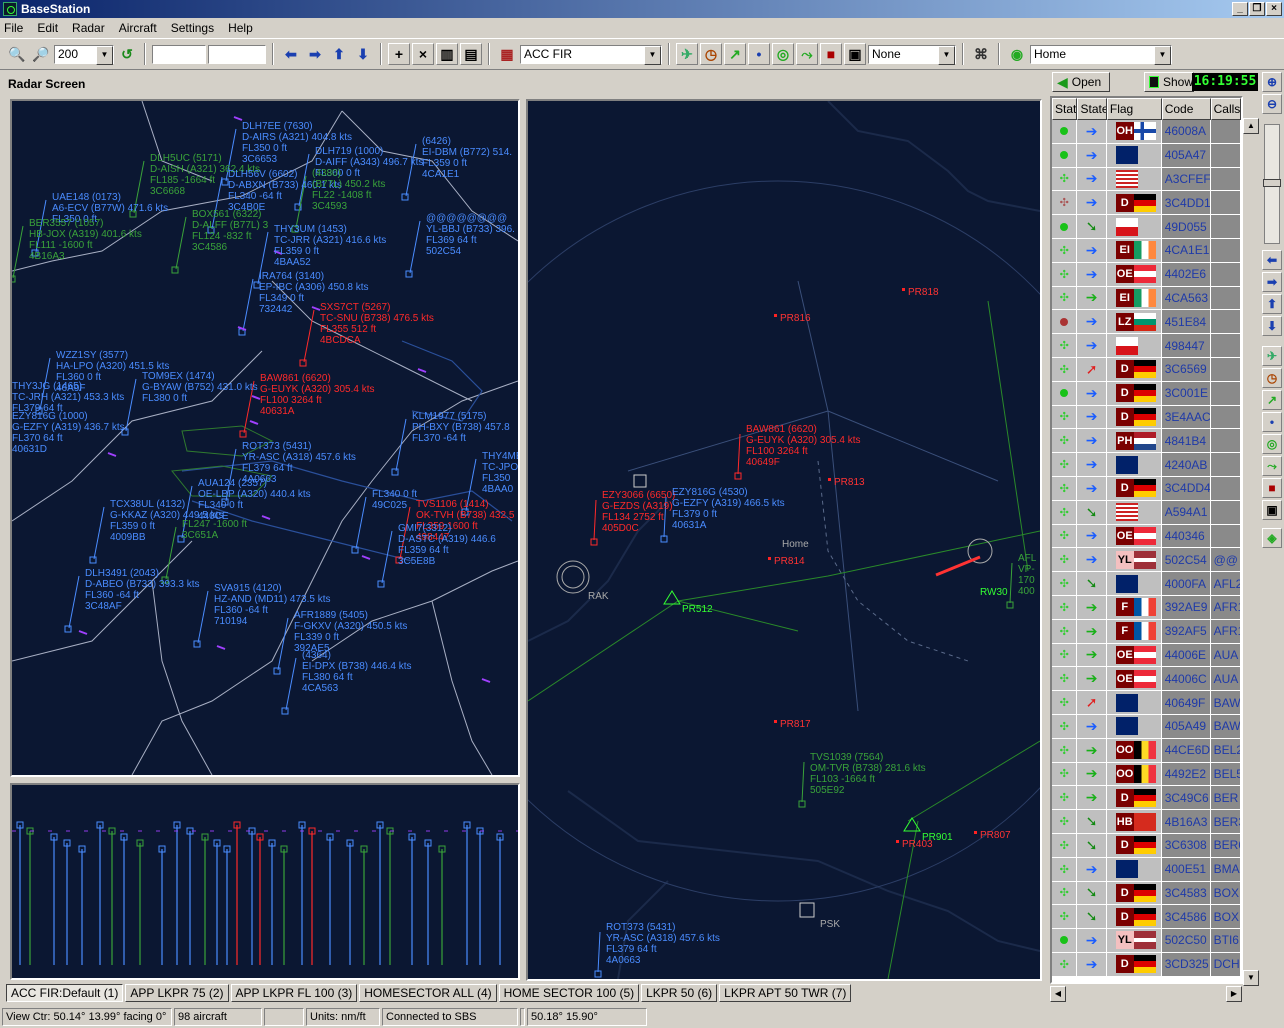 Image resolution: width=1284 pixels, height=1028 pixels. What do you see at coordinates (1146, 250) in the screenshot?
I see `aircraft-row: ✣ ➔ EI 4CA1E1` at bounding box center [1146, 250].